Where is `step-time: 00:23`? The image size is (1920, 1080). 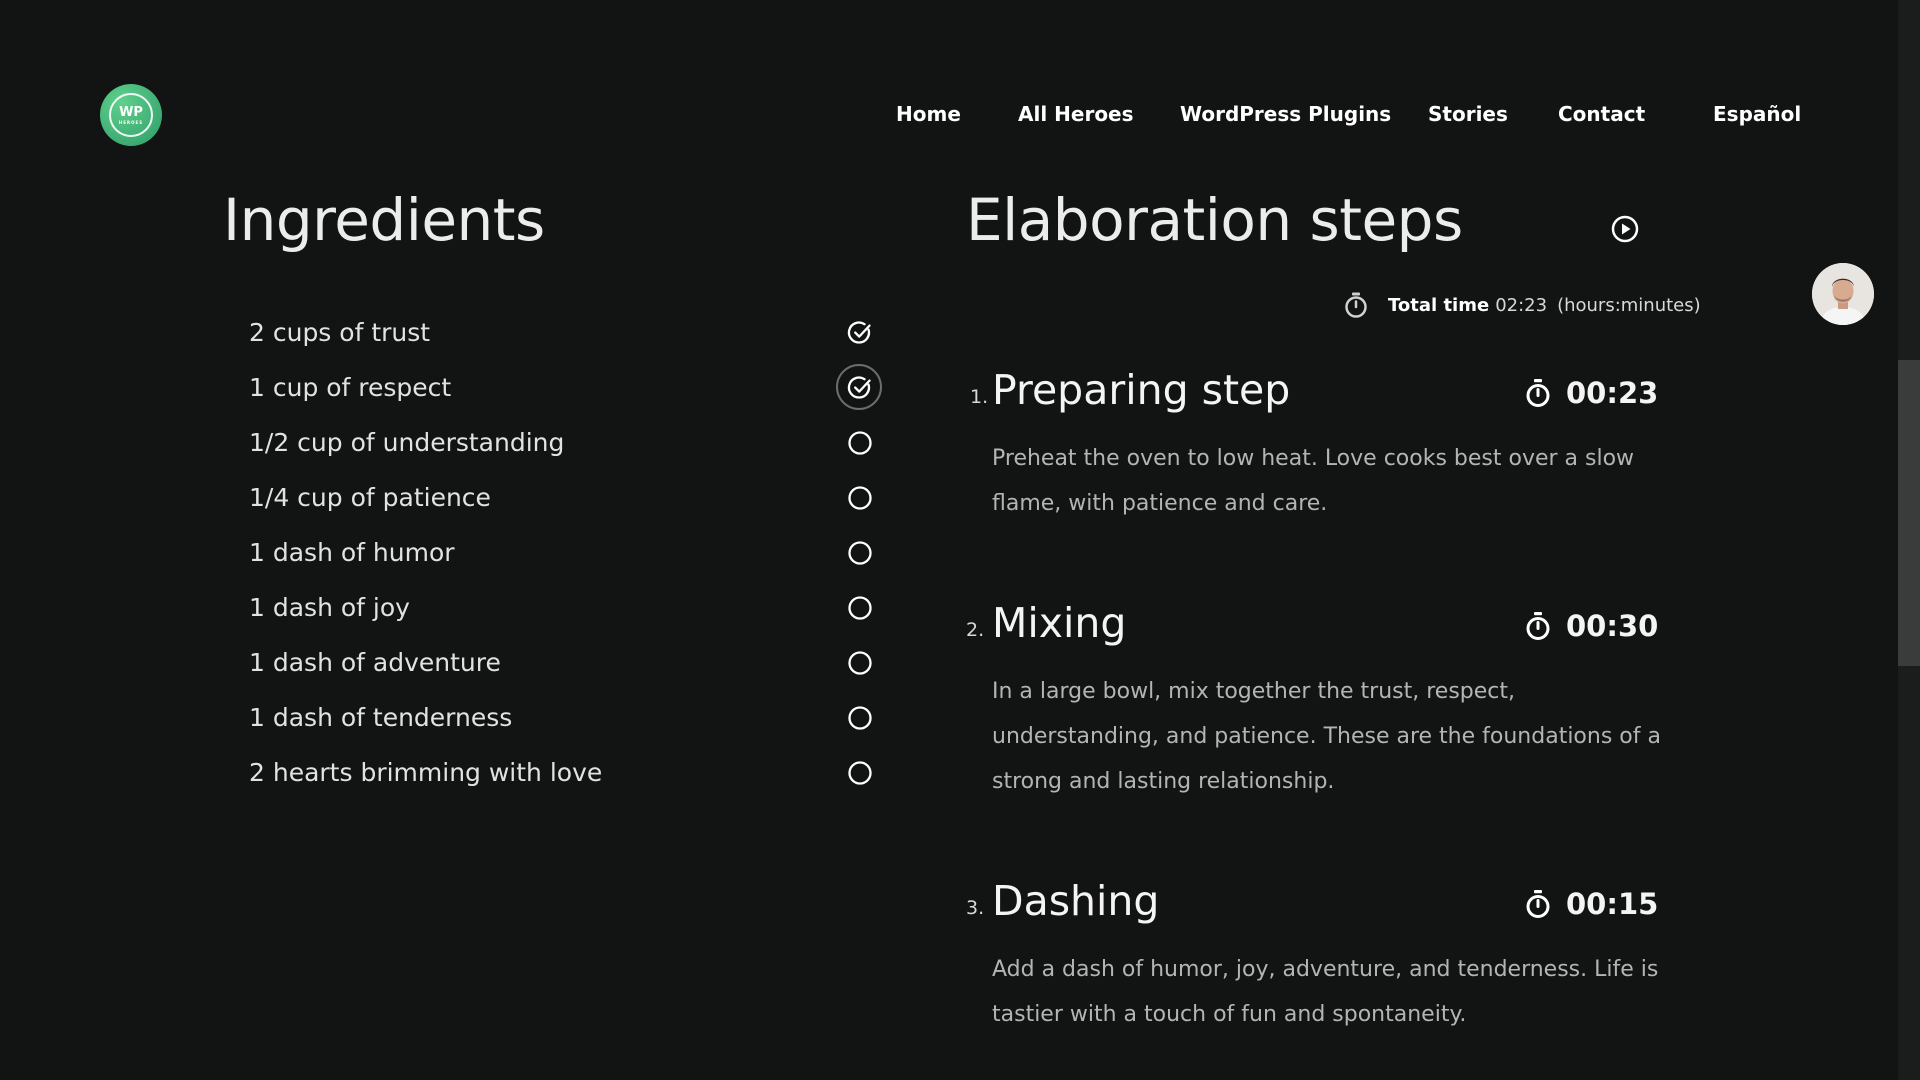 step-time: 00:23 is located at coordinates (1591, 393).